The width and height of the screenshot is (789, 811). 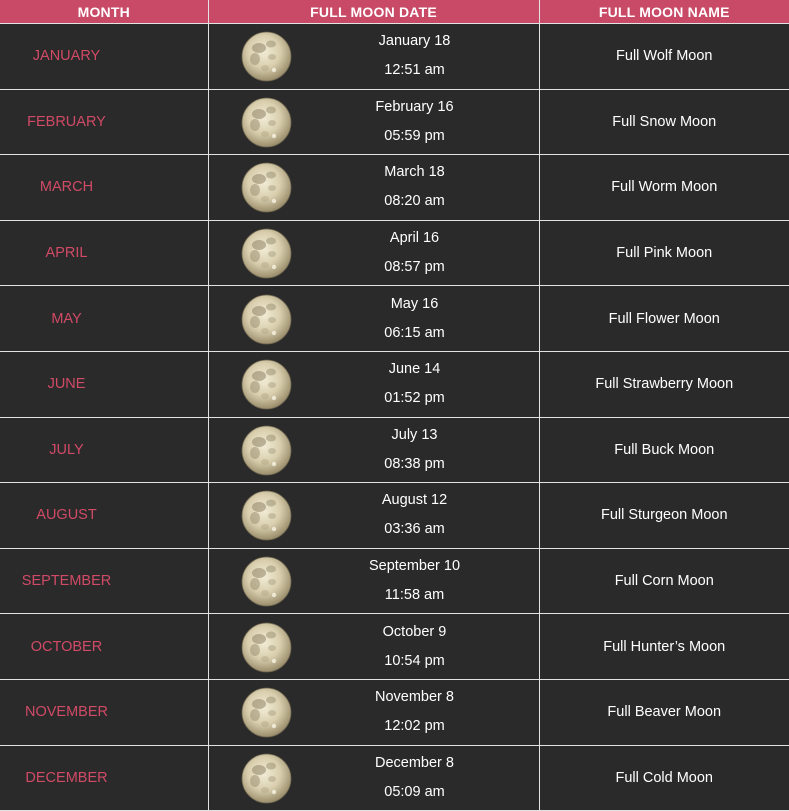 I want to click on full-moon-date: December 8, so click(x=414, y=762).